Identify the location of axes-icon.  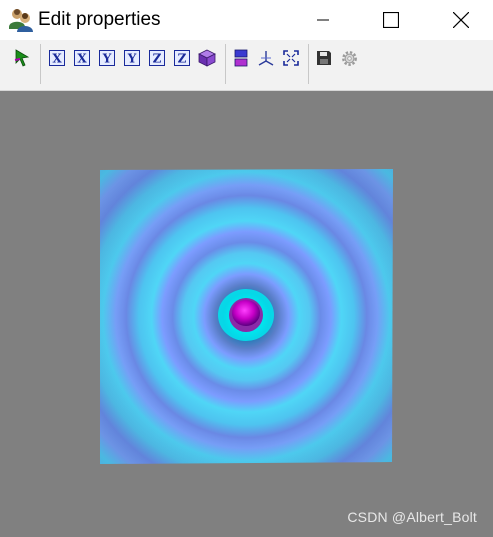
(266, 58).